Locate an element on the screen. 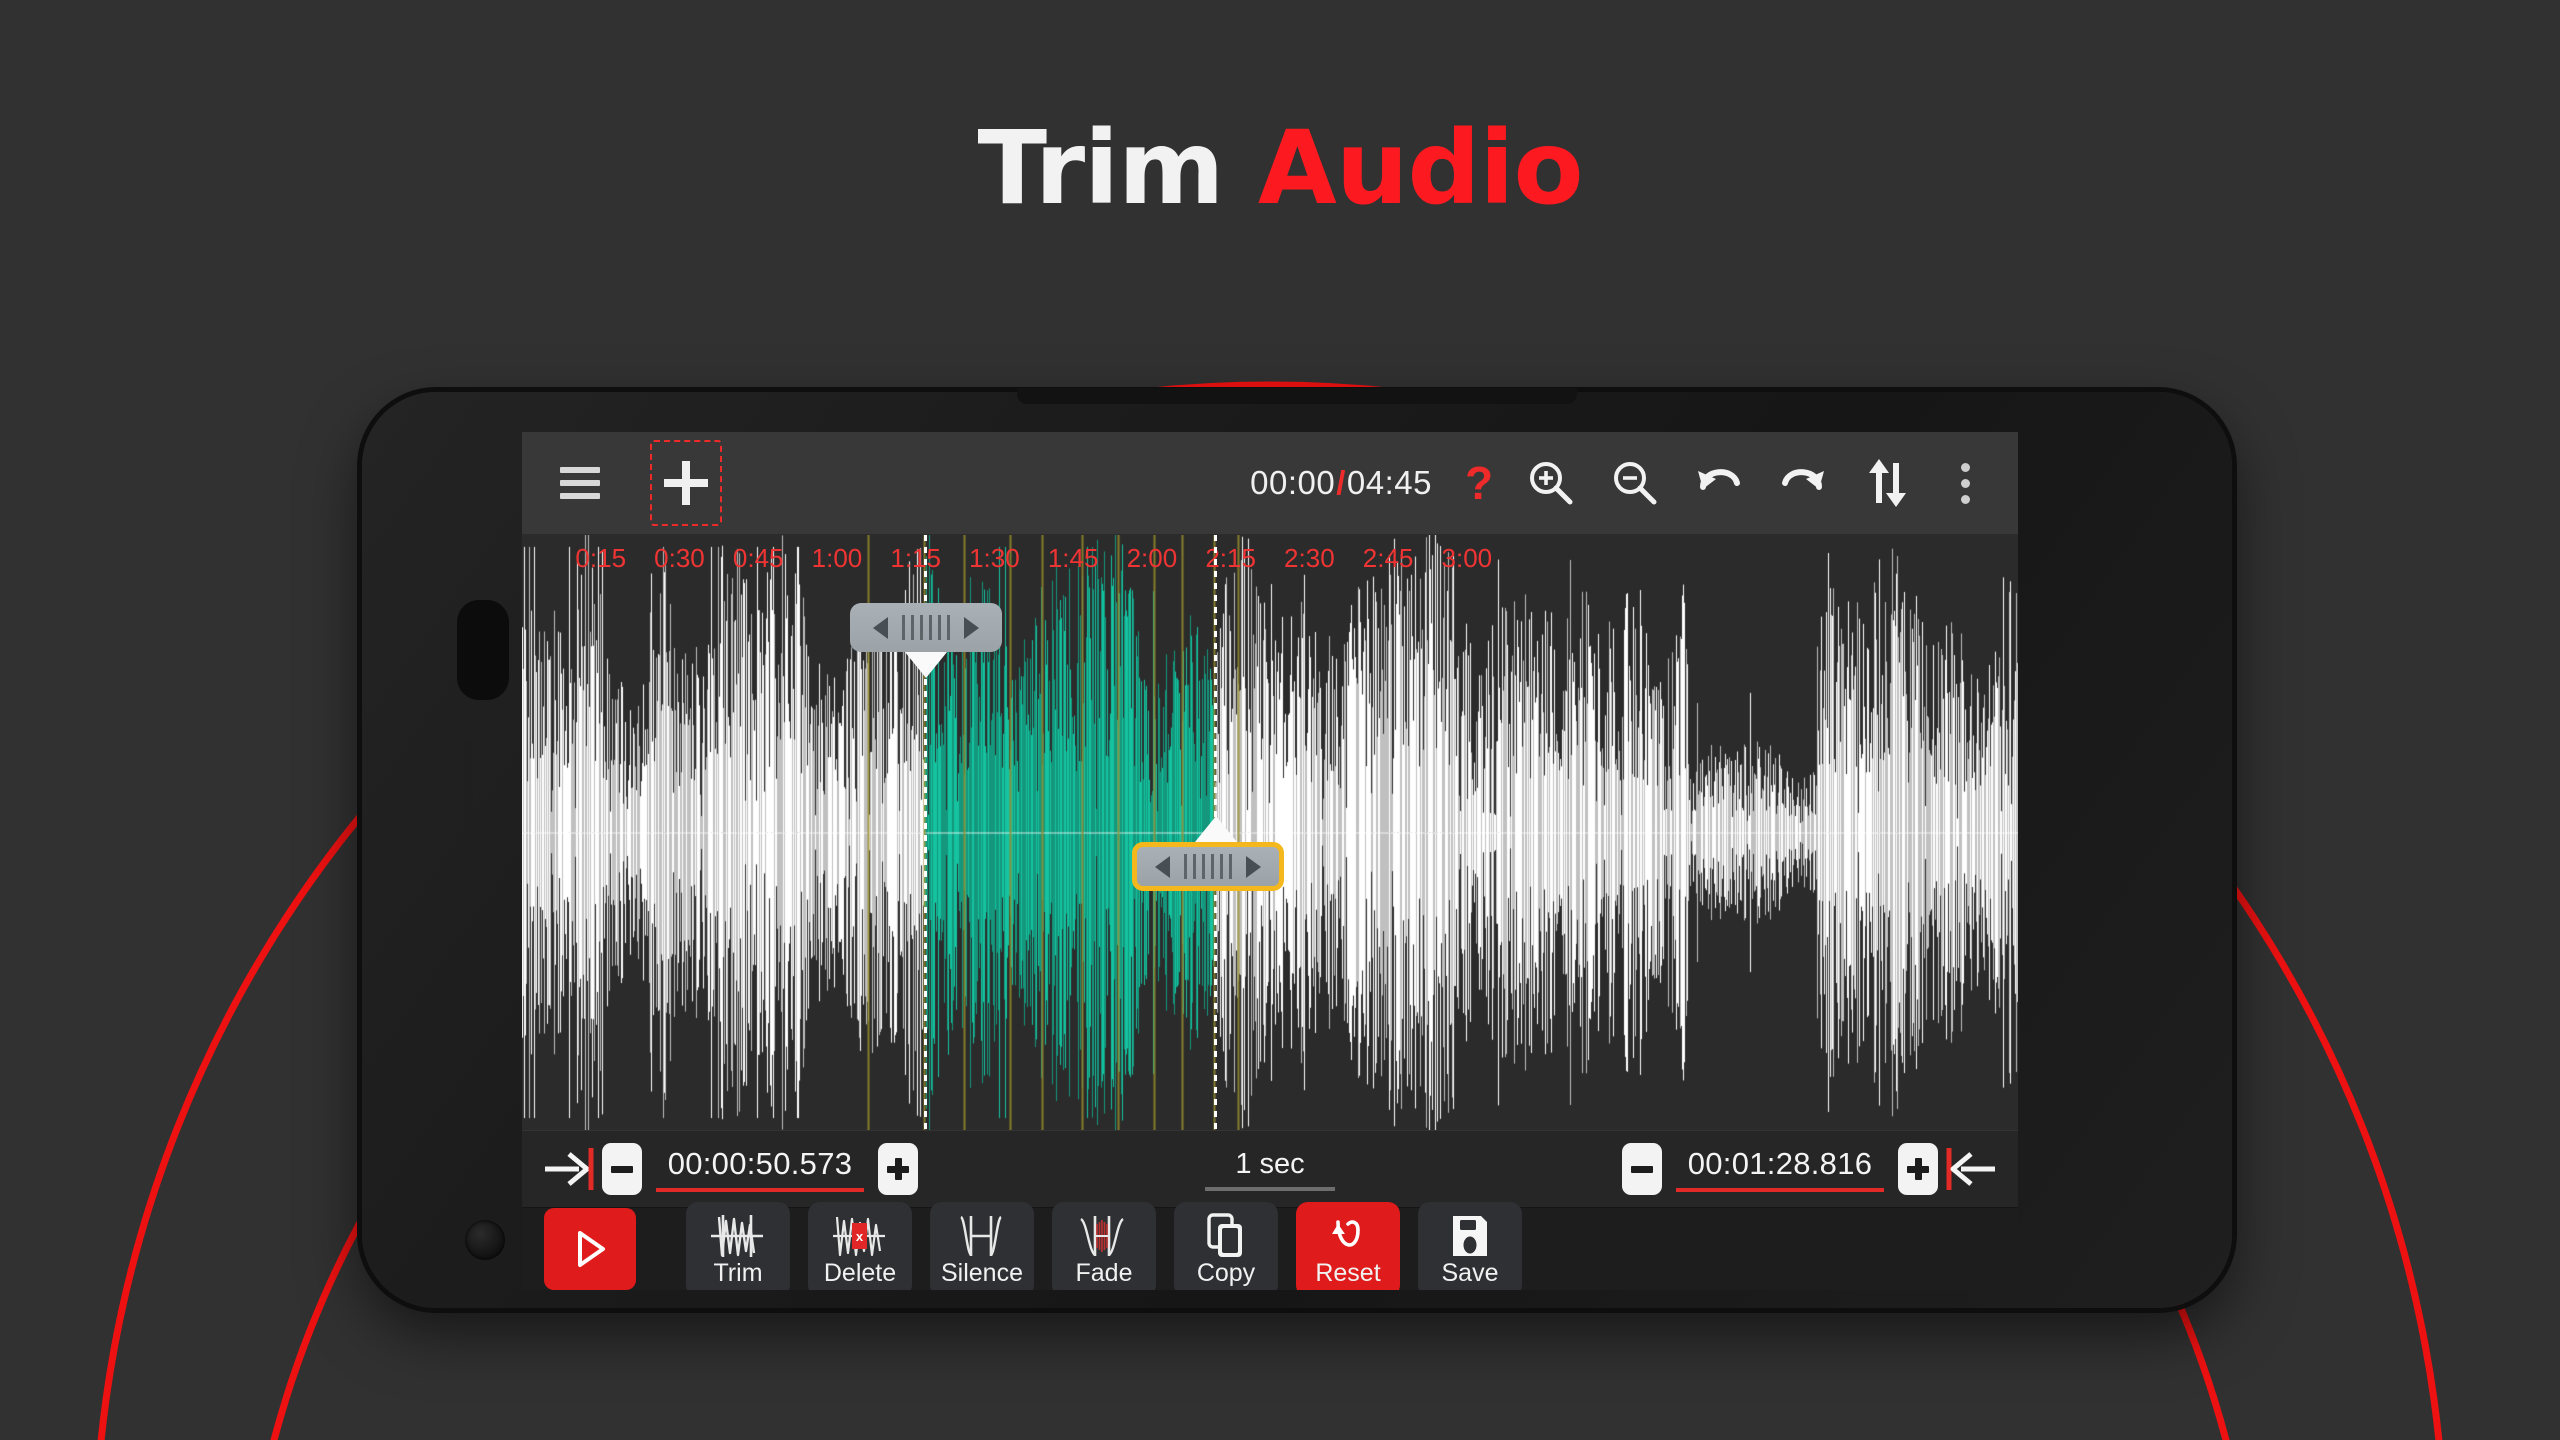 Image resolution: width=2560 pixels, height=1440 pixels. magnifier-plus-icon is located at coordinates (1551, 483).